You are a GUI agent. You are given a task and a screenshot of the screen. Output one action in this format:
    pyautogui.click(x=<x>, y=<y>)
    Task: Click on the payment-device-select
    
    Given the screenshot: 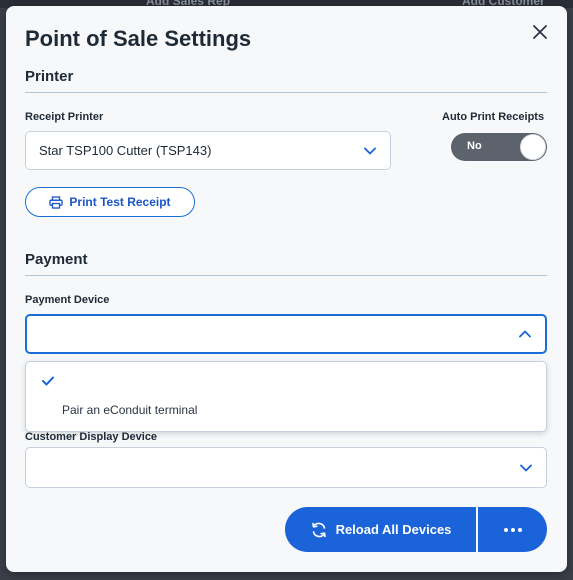 What is the action you would take?
    pyautogui.click(x=286, y=334)
    